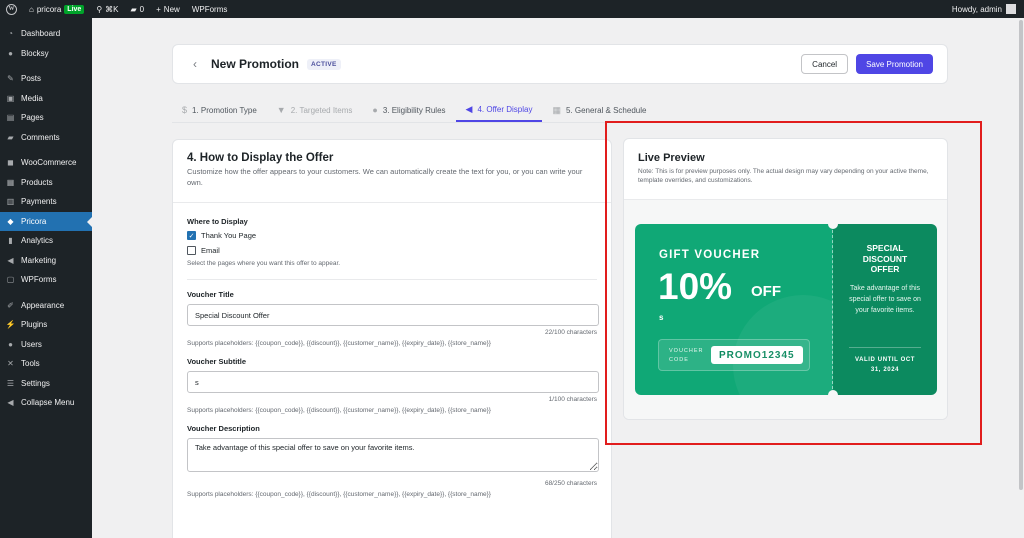  I want to click on tab-eligibility-rules: ● 3. Eligibility Rules, so click(408, 110).